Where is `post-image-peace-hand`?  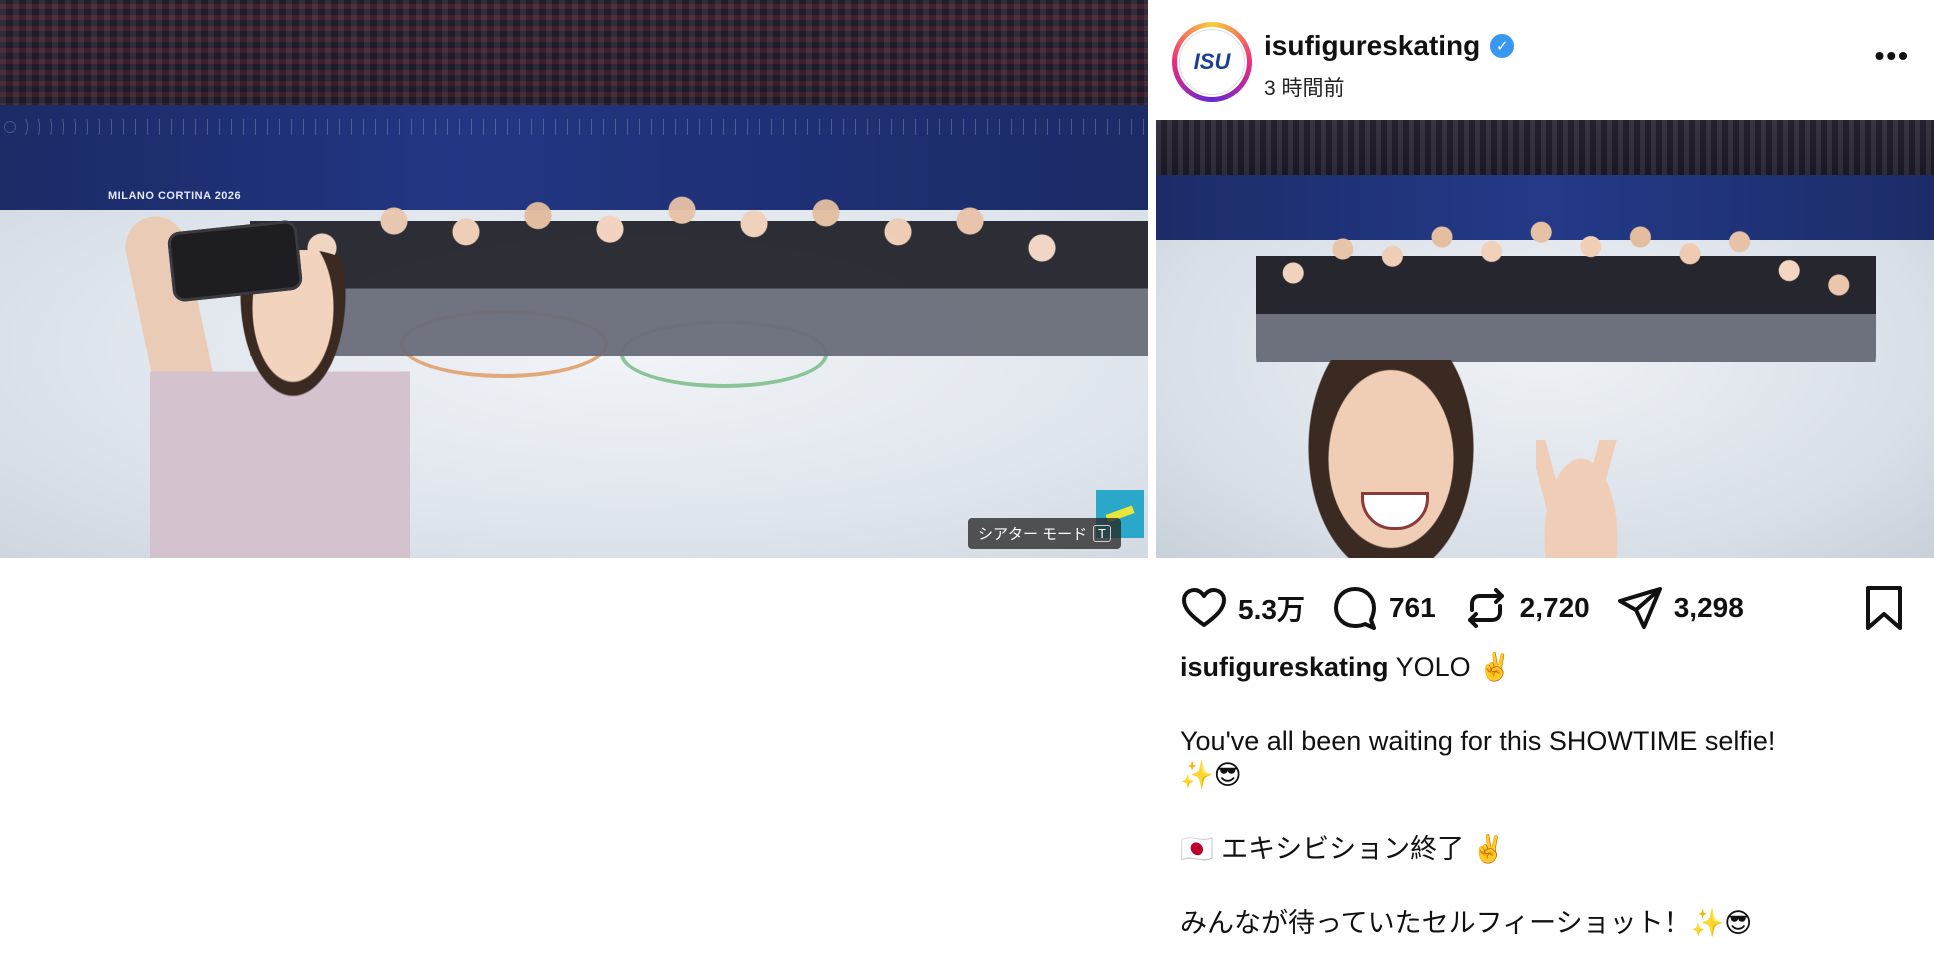
post-image-peace-hand is located at coordinates (1581, 499).